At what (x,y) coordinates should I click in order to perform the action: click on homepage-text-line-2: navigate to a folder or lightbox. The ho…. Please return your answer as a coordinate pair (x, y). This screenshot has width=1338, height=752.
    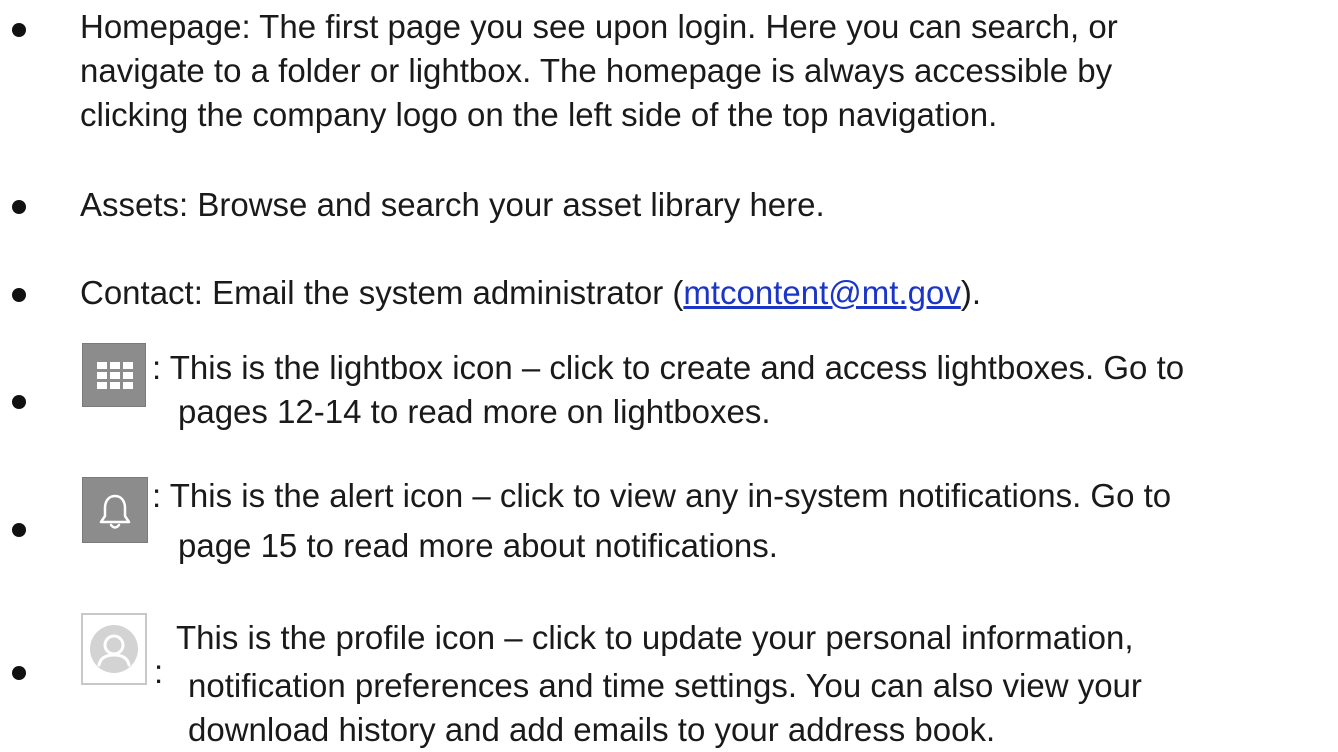
    Looking at the image, I should click on (596, 70).